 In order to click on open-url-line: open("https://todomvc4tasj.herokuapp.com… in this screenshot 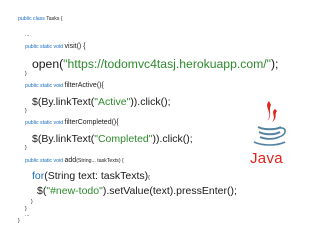, I will do `click(155, 64)`.